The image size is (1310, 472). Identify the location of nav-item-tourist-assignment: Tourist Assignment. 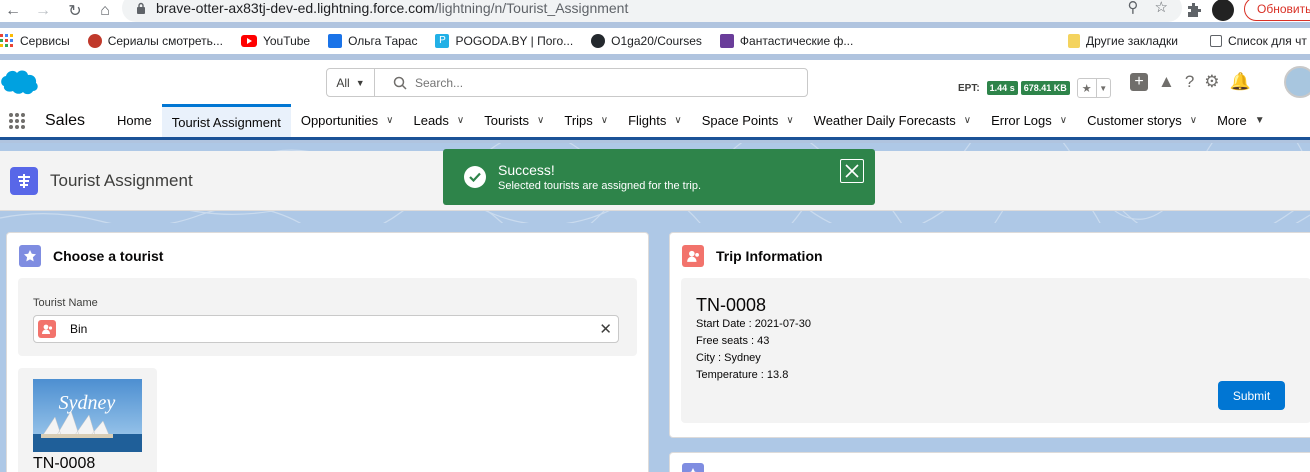
(226, 120).